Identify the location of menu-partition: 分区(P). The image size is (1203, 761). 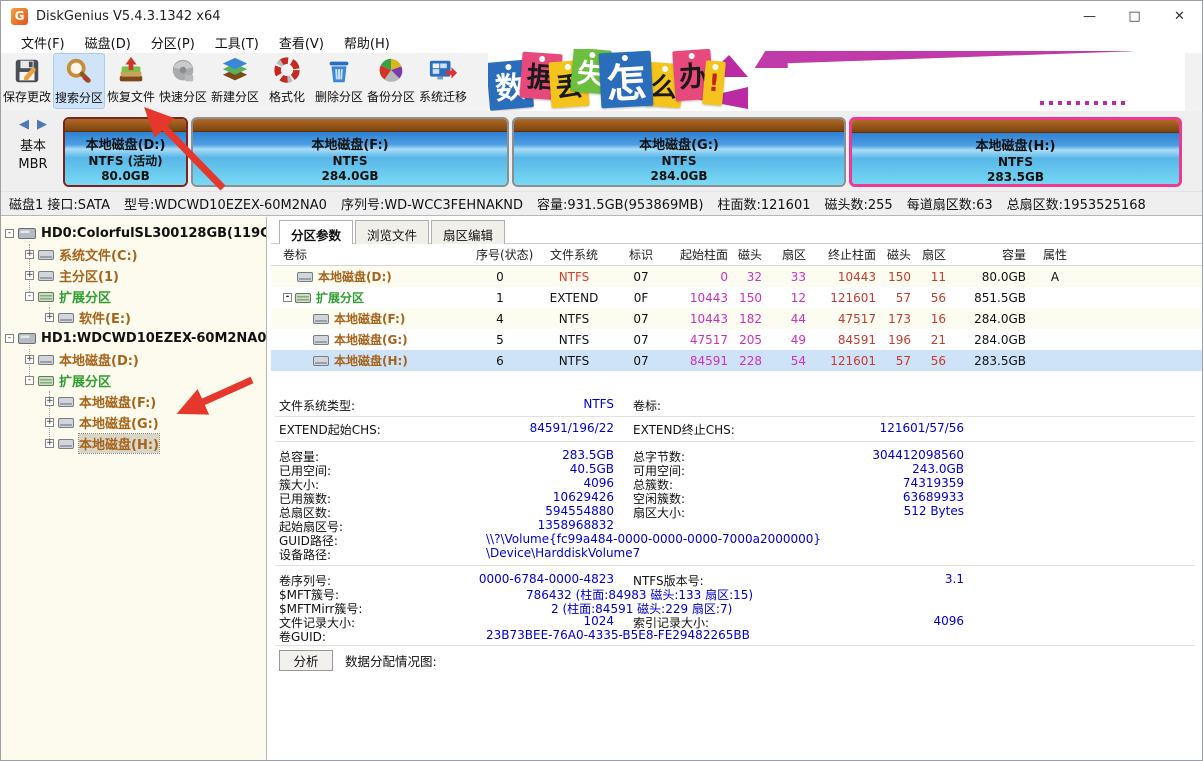
(173, 42).